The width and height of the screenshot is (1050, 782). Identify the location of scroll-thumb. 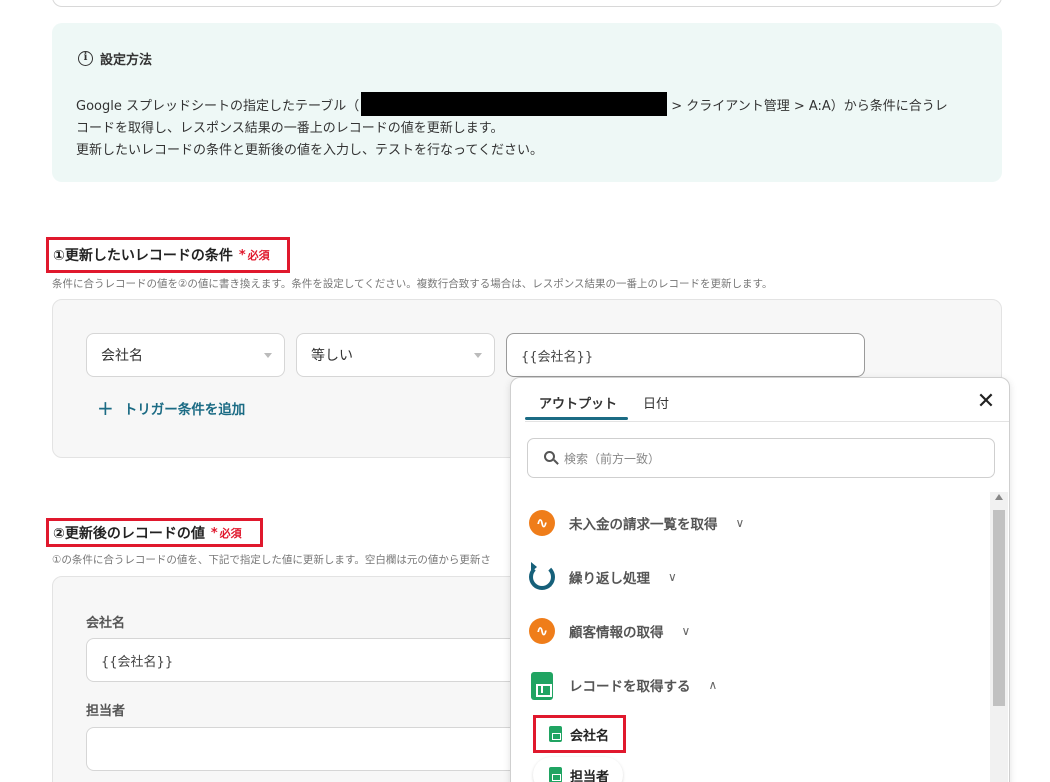
(999, 608).